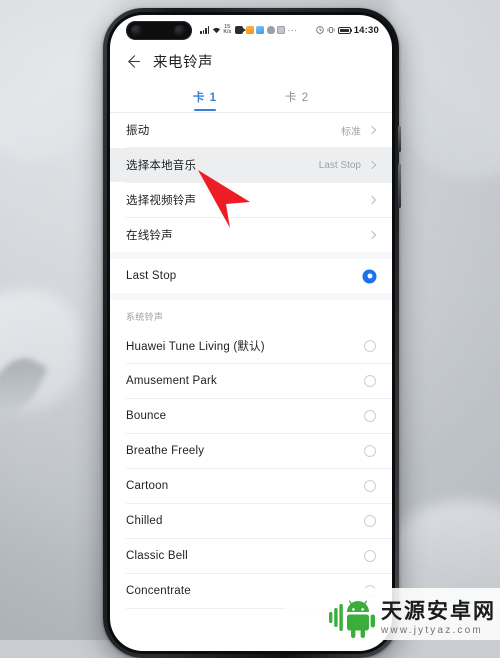 The image size is (500, 658). I want to click on status-bar: 15 K/s ··· 14:30, so click(251, 30).